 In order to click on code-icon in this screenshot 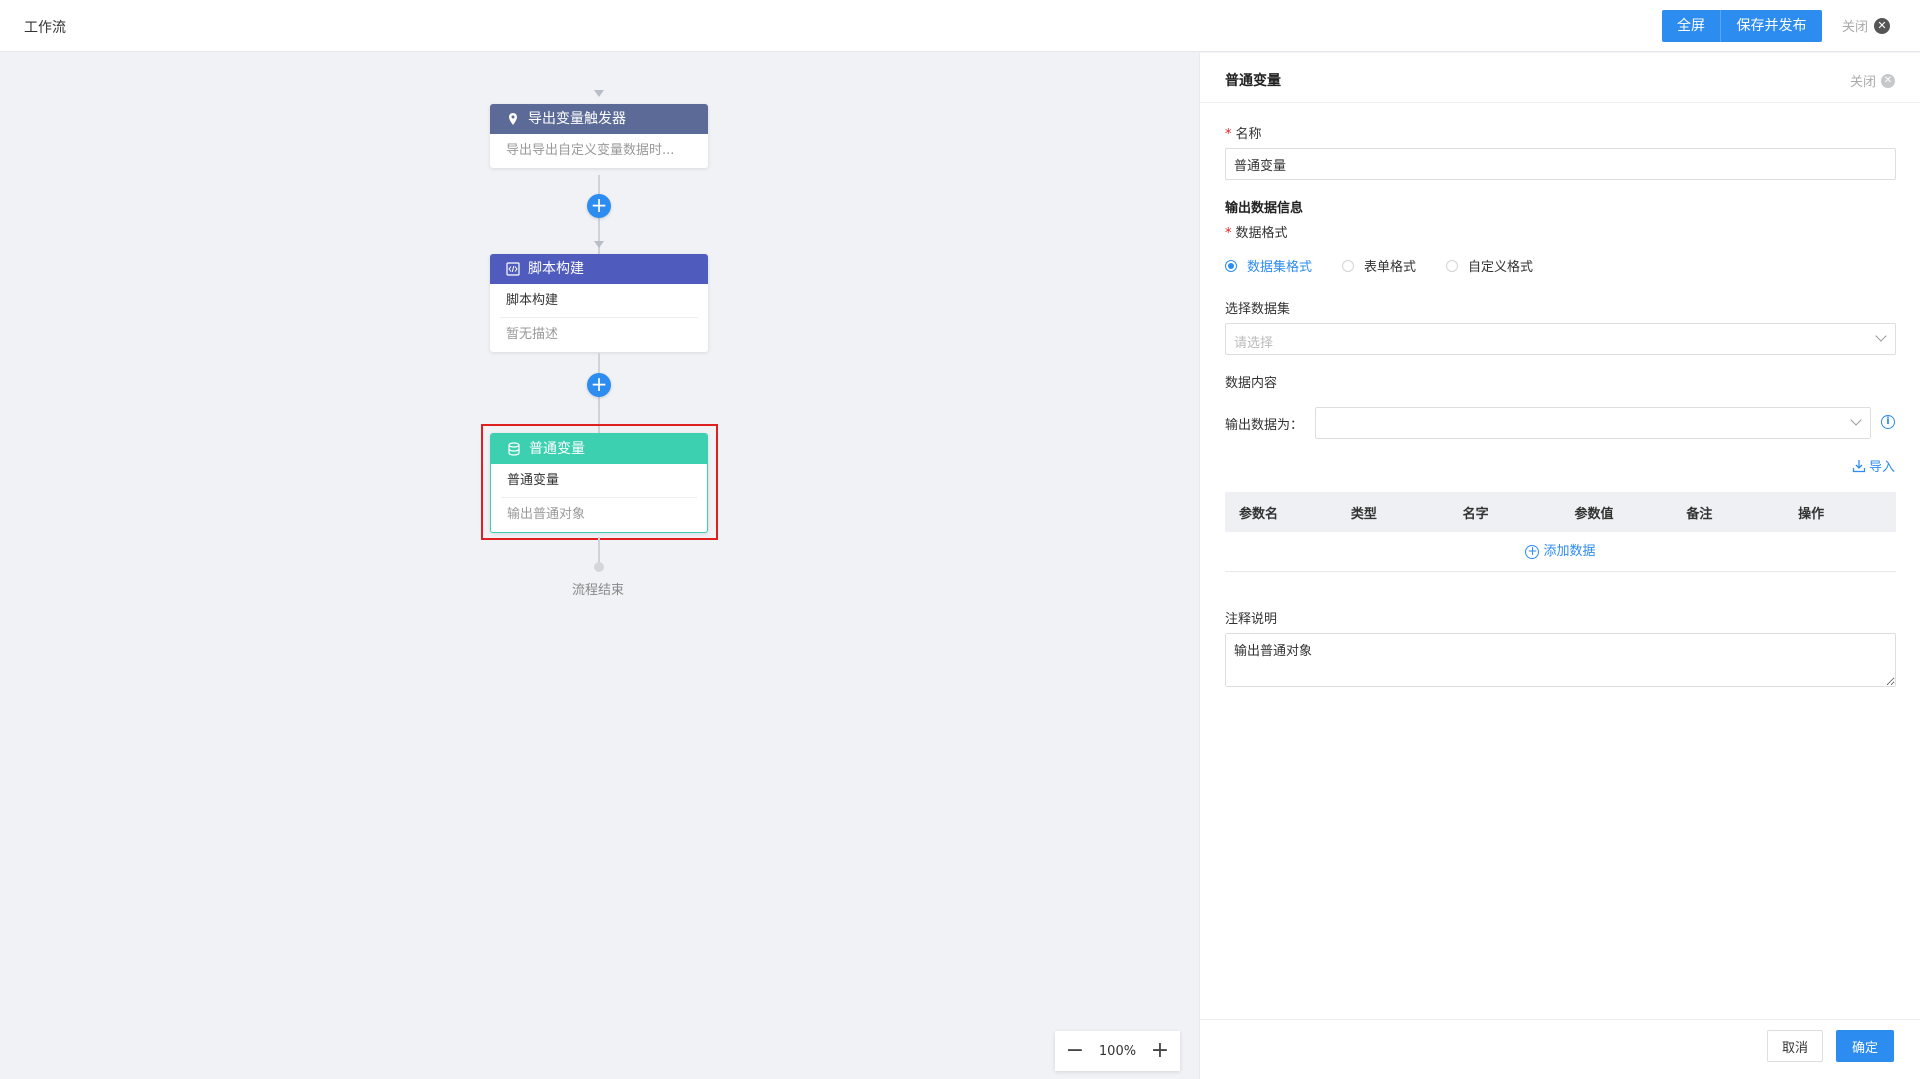, I will do `click(513, 269)`.